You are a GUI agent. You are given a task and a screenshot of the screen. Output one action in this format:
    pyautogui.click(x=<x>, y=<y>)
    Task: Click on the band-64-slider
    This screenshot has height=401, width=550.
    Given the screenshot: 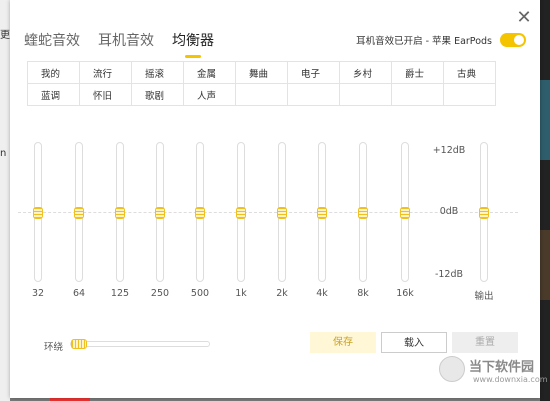 What is the action you would take?
    pyautogui.click(x=79, y=212)
    